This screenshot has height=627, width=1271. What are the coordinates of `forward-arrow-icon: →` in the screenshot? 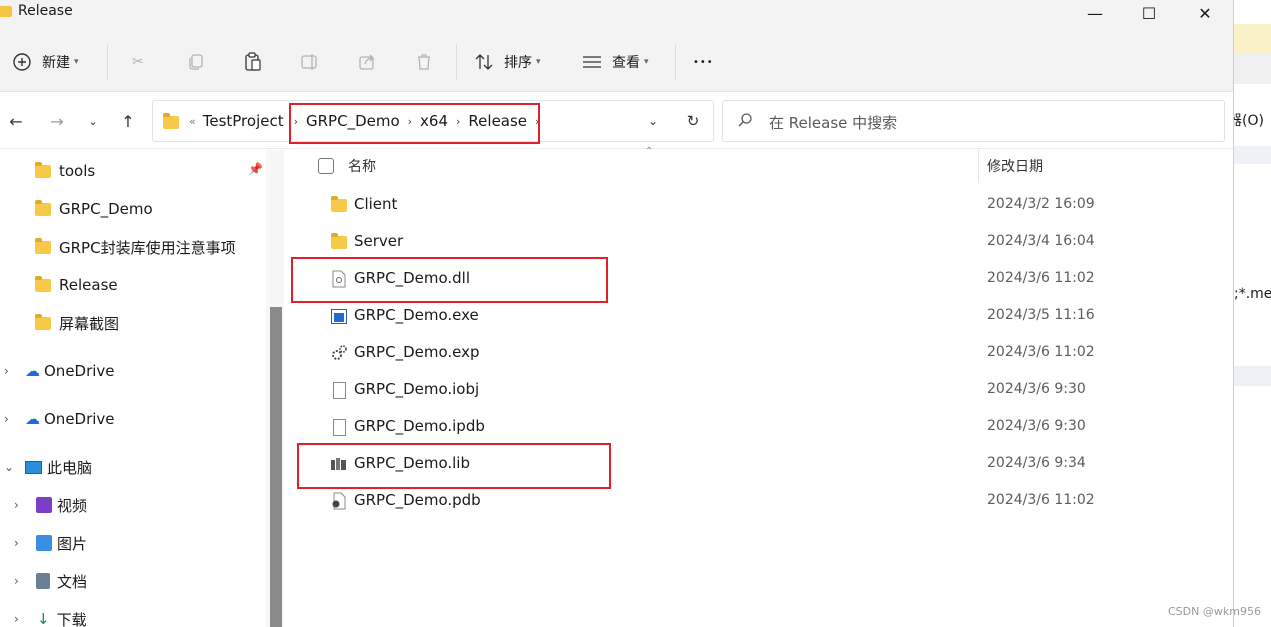 It's located at (57, 121).